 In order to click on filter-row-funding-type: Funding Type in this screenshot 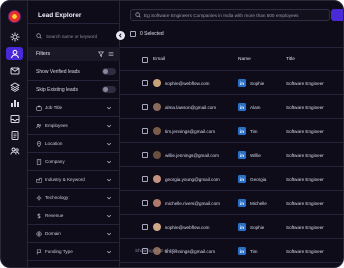, I will do `click(74, 252)`.